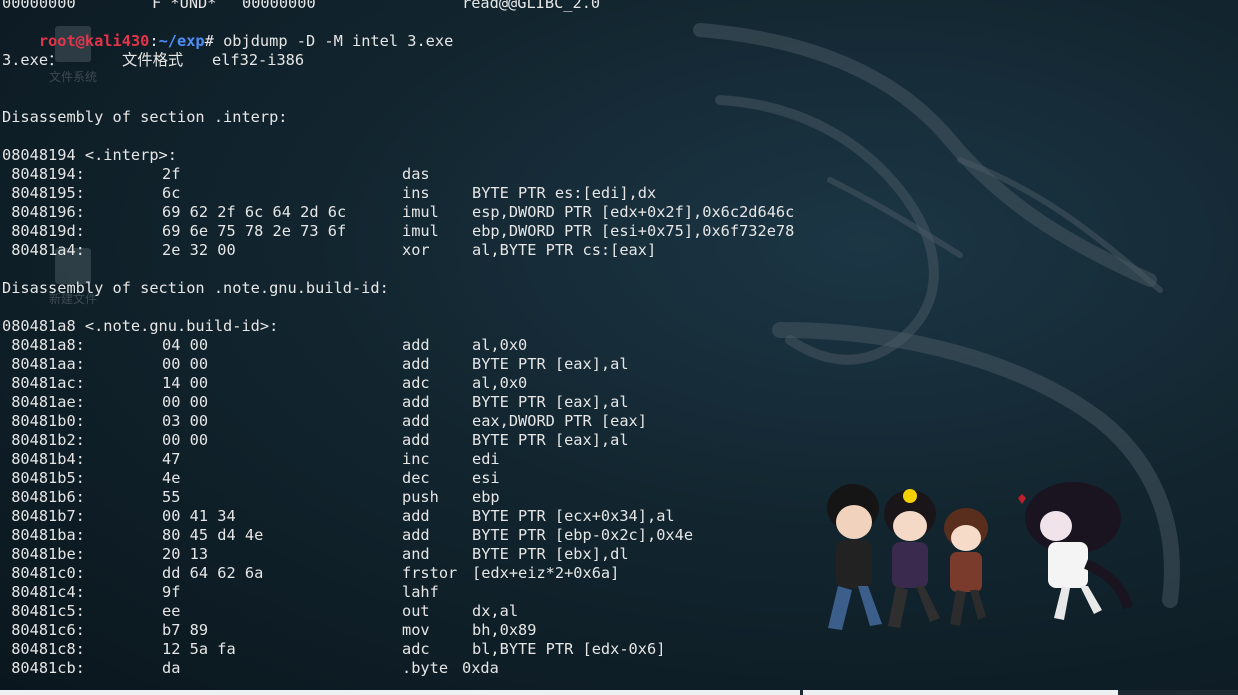 This screenshot has height=695, width=1238. What do you see at coordinates (265, 345) in the screenshot?
I see `disasm-row: 80481a8: 04 00 add al,0x0` at bounding box center [265, 345].